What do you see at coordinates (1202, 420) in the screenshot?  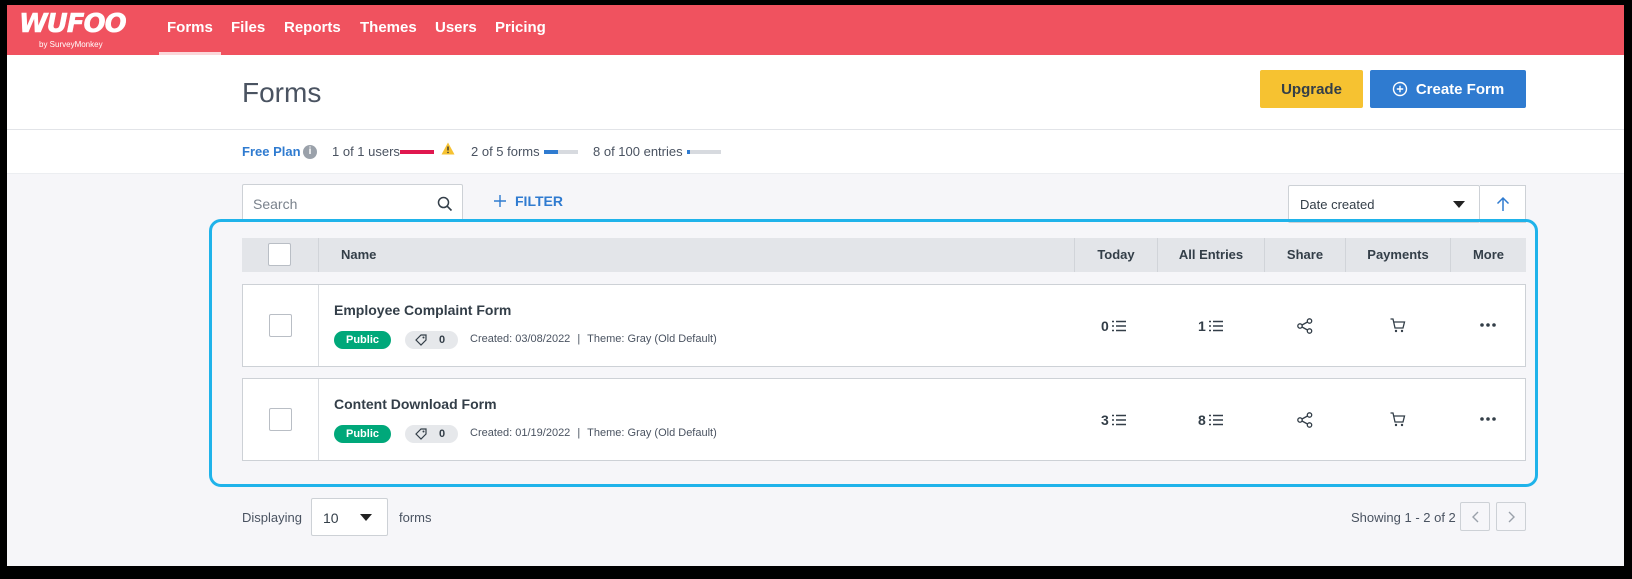 I see `all-entries-count-value: 8` at bounding box center [1202, 420].